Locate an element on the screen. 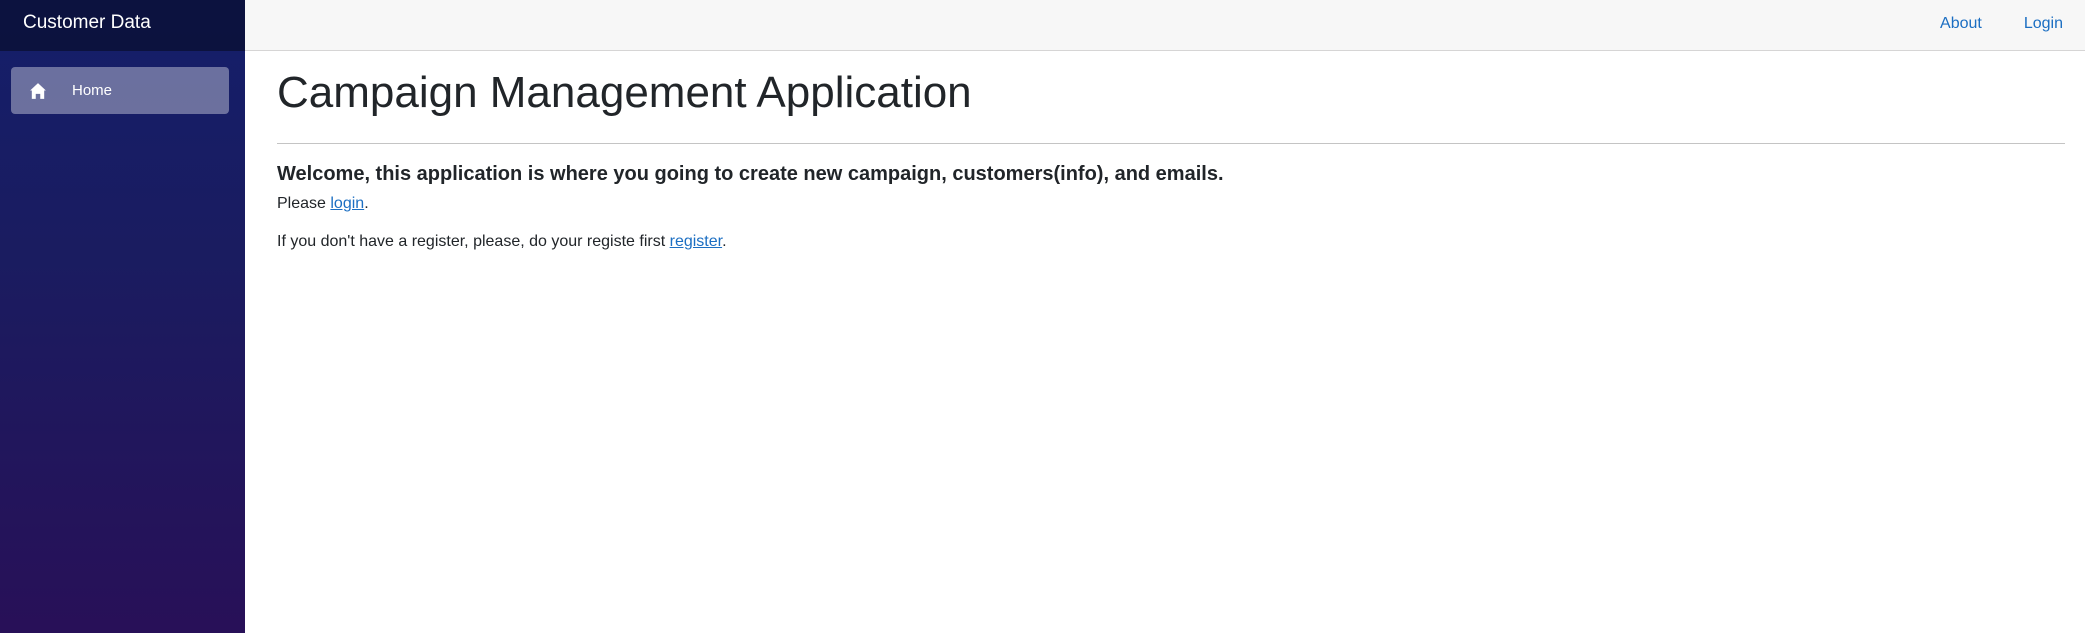 The width and height of the screenshot is (2085, 633). home-icon is located at coordinates (38, 91).